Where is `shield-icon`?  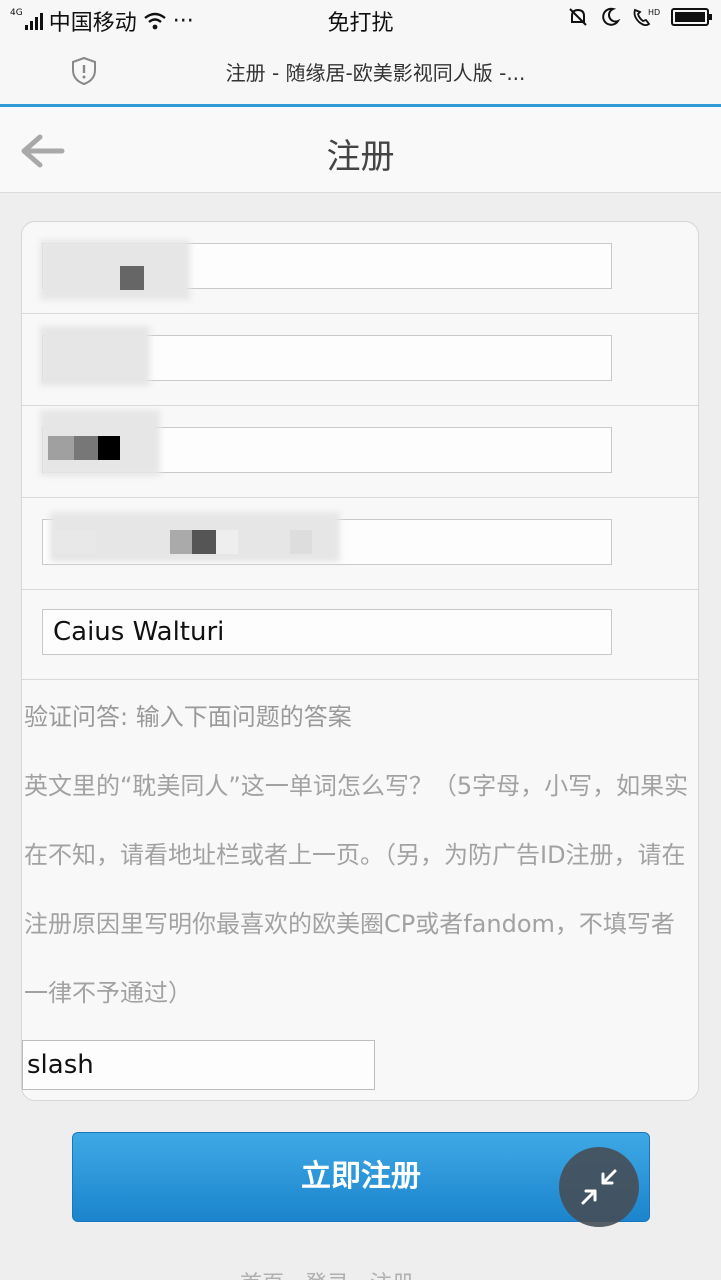
shield-icon is located at coordinates (84, 71).